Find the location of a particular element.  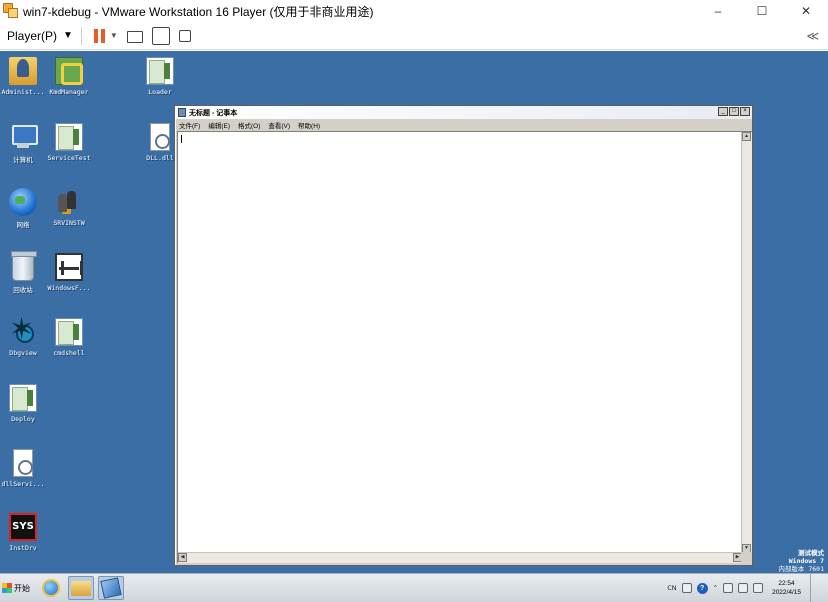

show-desktop-button is located at coordinates (814, 588).